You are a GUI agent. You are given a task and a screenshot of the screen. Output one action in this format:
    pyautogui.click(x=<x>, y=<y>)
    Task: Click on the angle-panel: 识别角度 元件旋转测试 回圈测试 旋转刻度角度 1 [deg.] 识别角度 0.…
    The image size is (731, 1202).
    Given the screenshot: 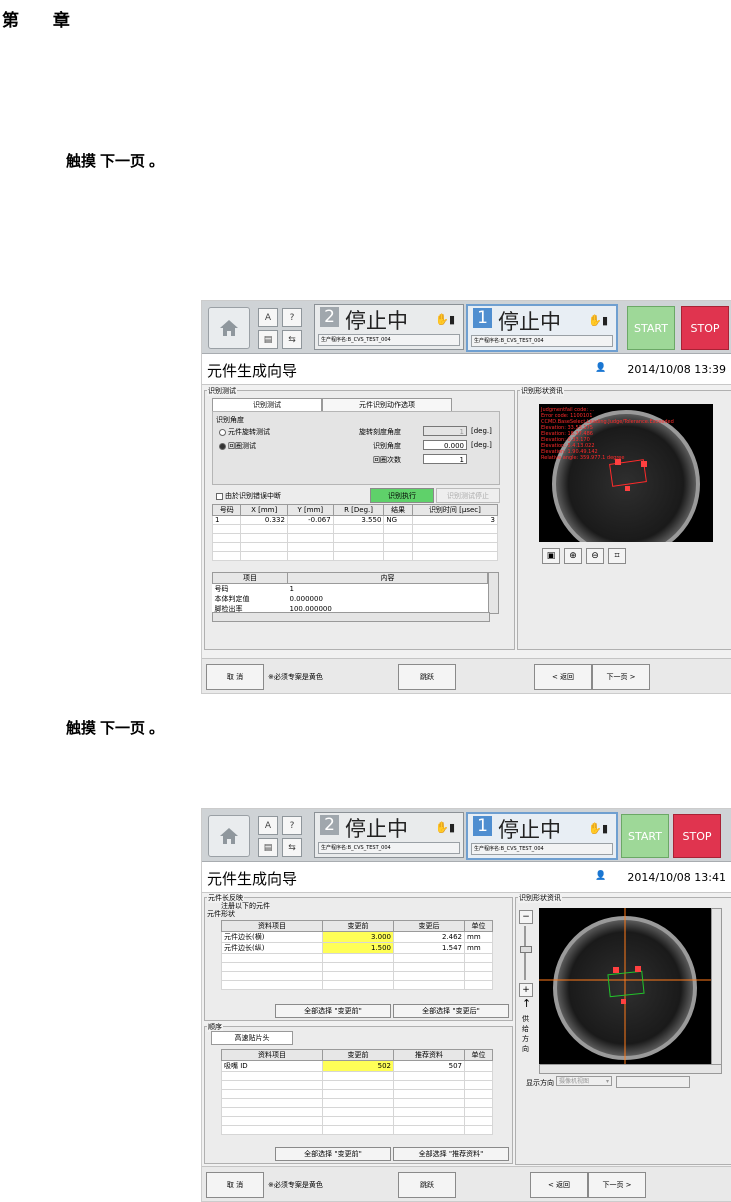 What is the action you would take?
    pyautogui.click(x=356, y=448)
    